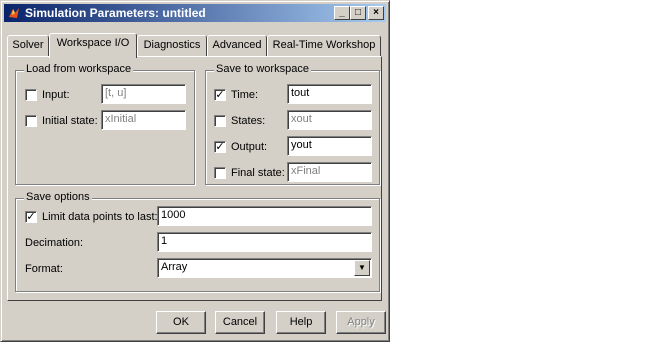 The width and height of the screenshot is (656, 346). Describe the element at coordinates (58, 197) in the screenshot. I see `save-options-legend: Save options` at that location.